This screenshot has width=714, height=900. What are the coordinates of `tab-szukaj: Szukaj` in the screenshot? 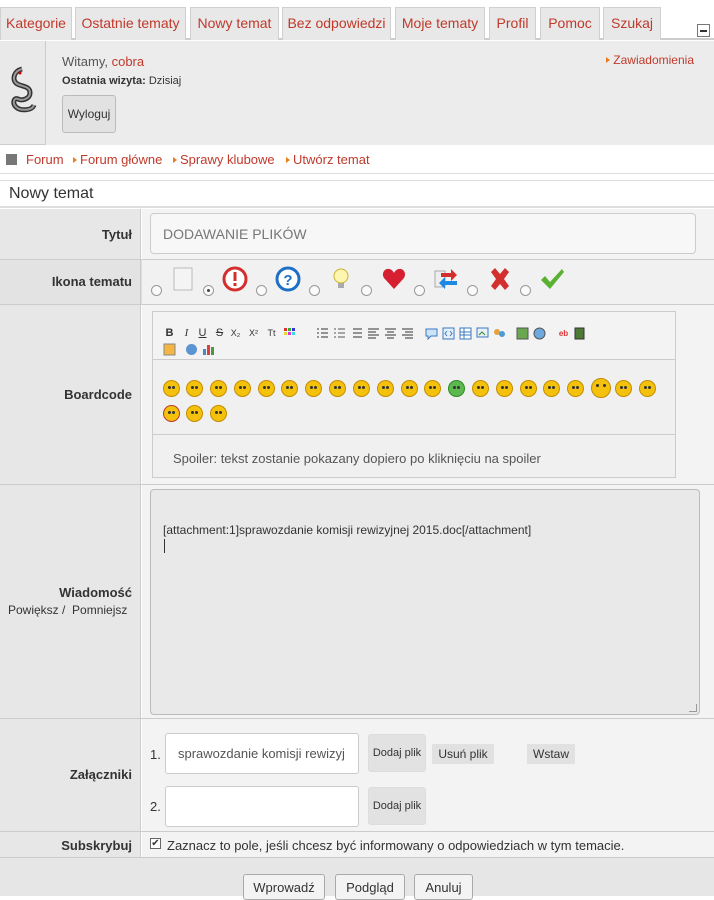 It's located at (632, 23).